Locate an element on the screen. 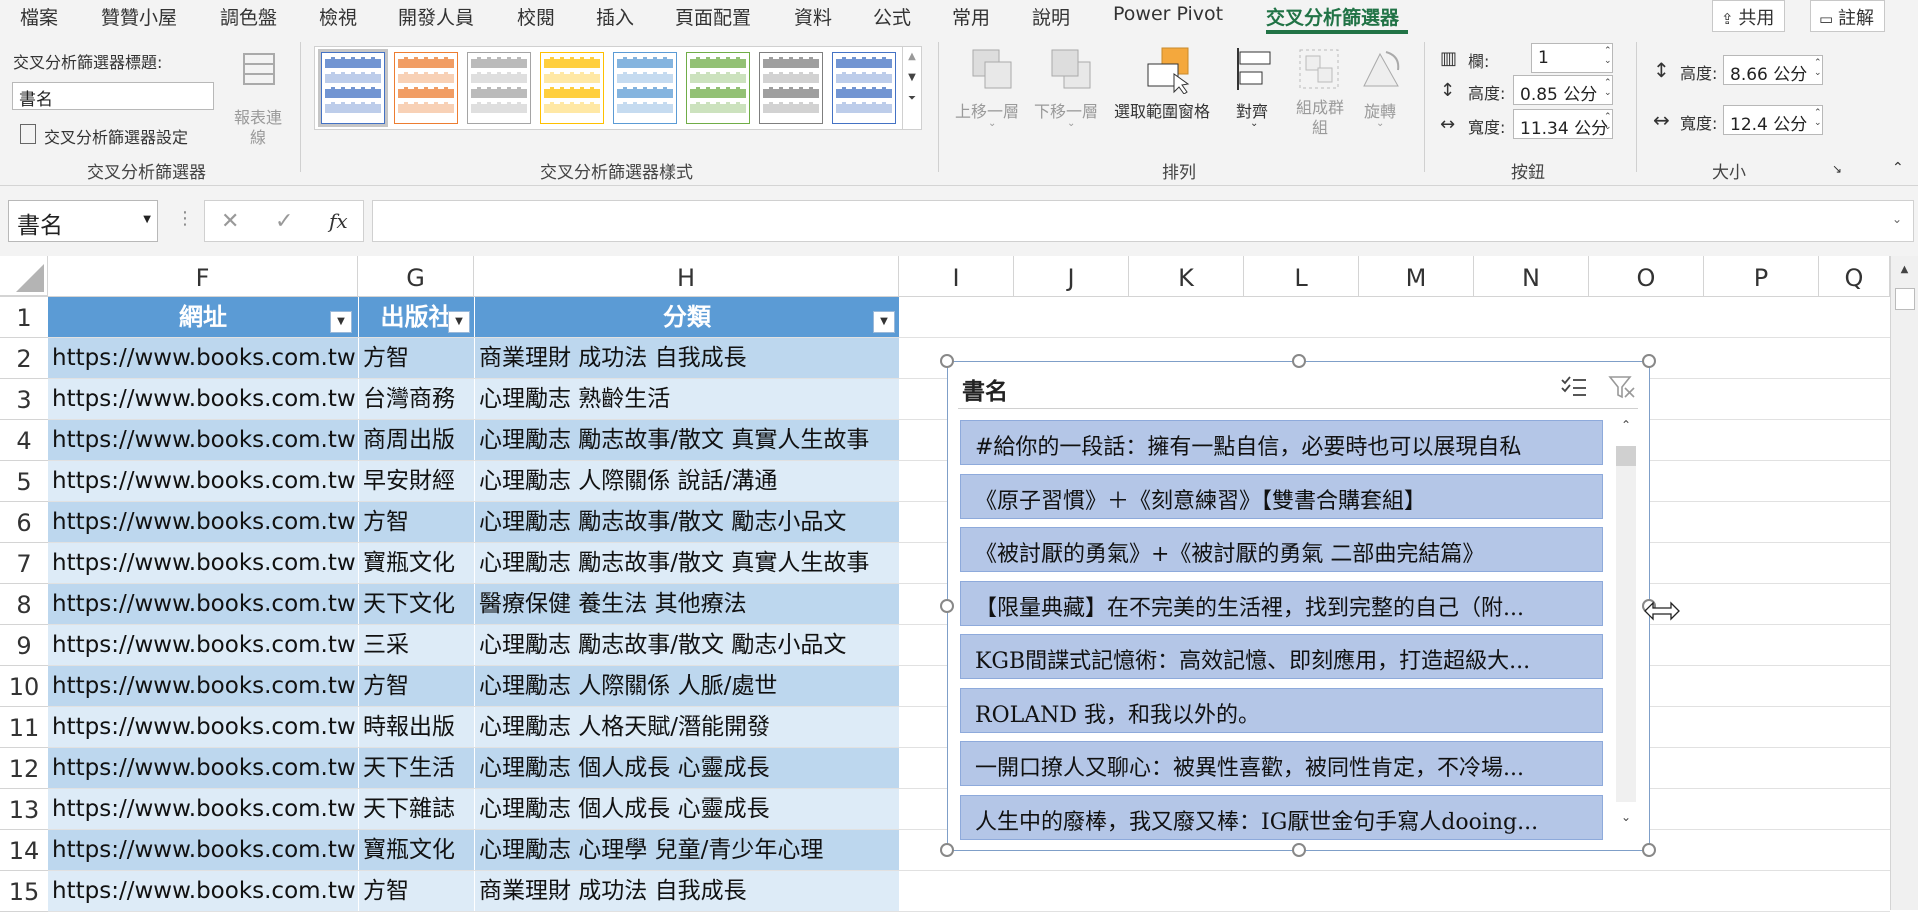  tab-data: 資料 is located at coordinates (813, 16).